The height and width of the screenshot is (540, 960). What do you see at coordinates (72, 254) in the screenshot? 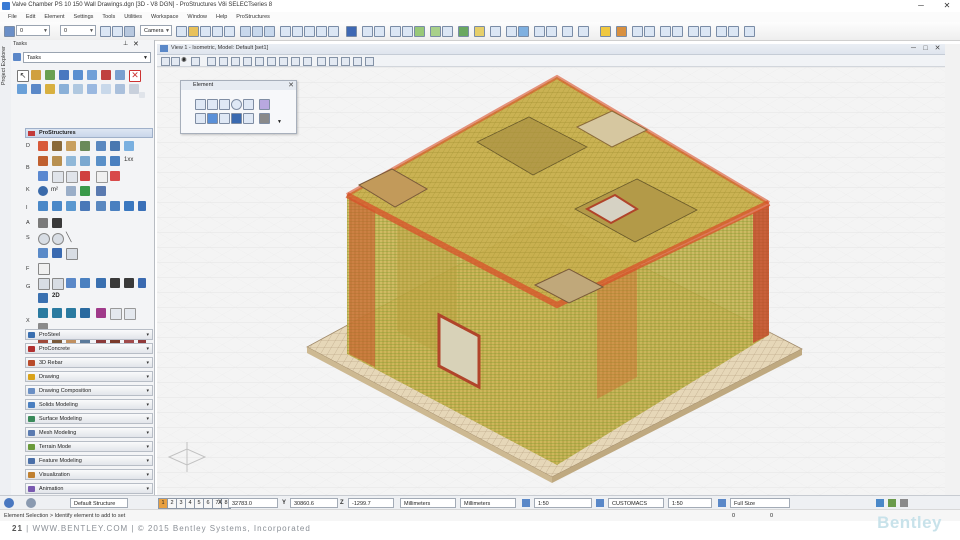
I see `shape-edit-icon` at bounding box center [72, 254].